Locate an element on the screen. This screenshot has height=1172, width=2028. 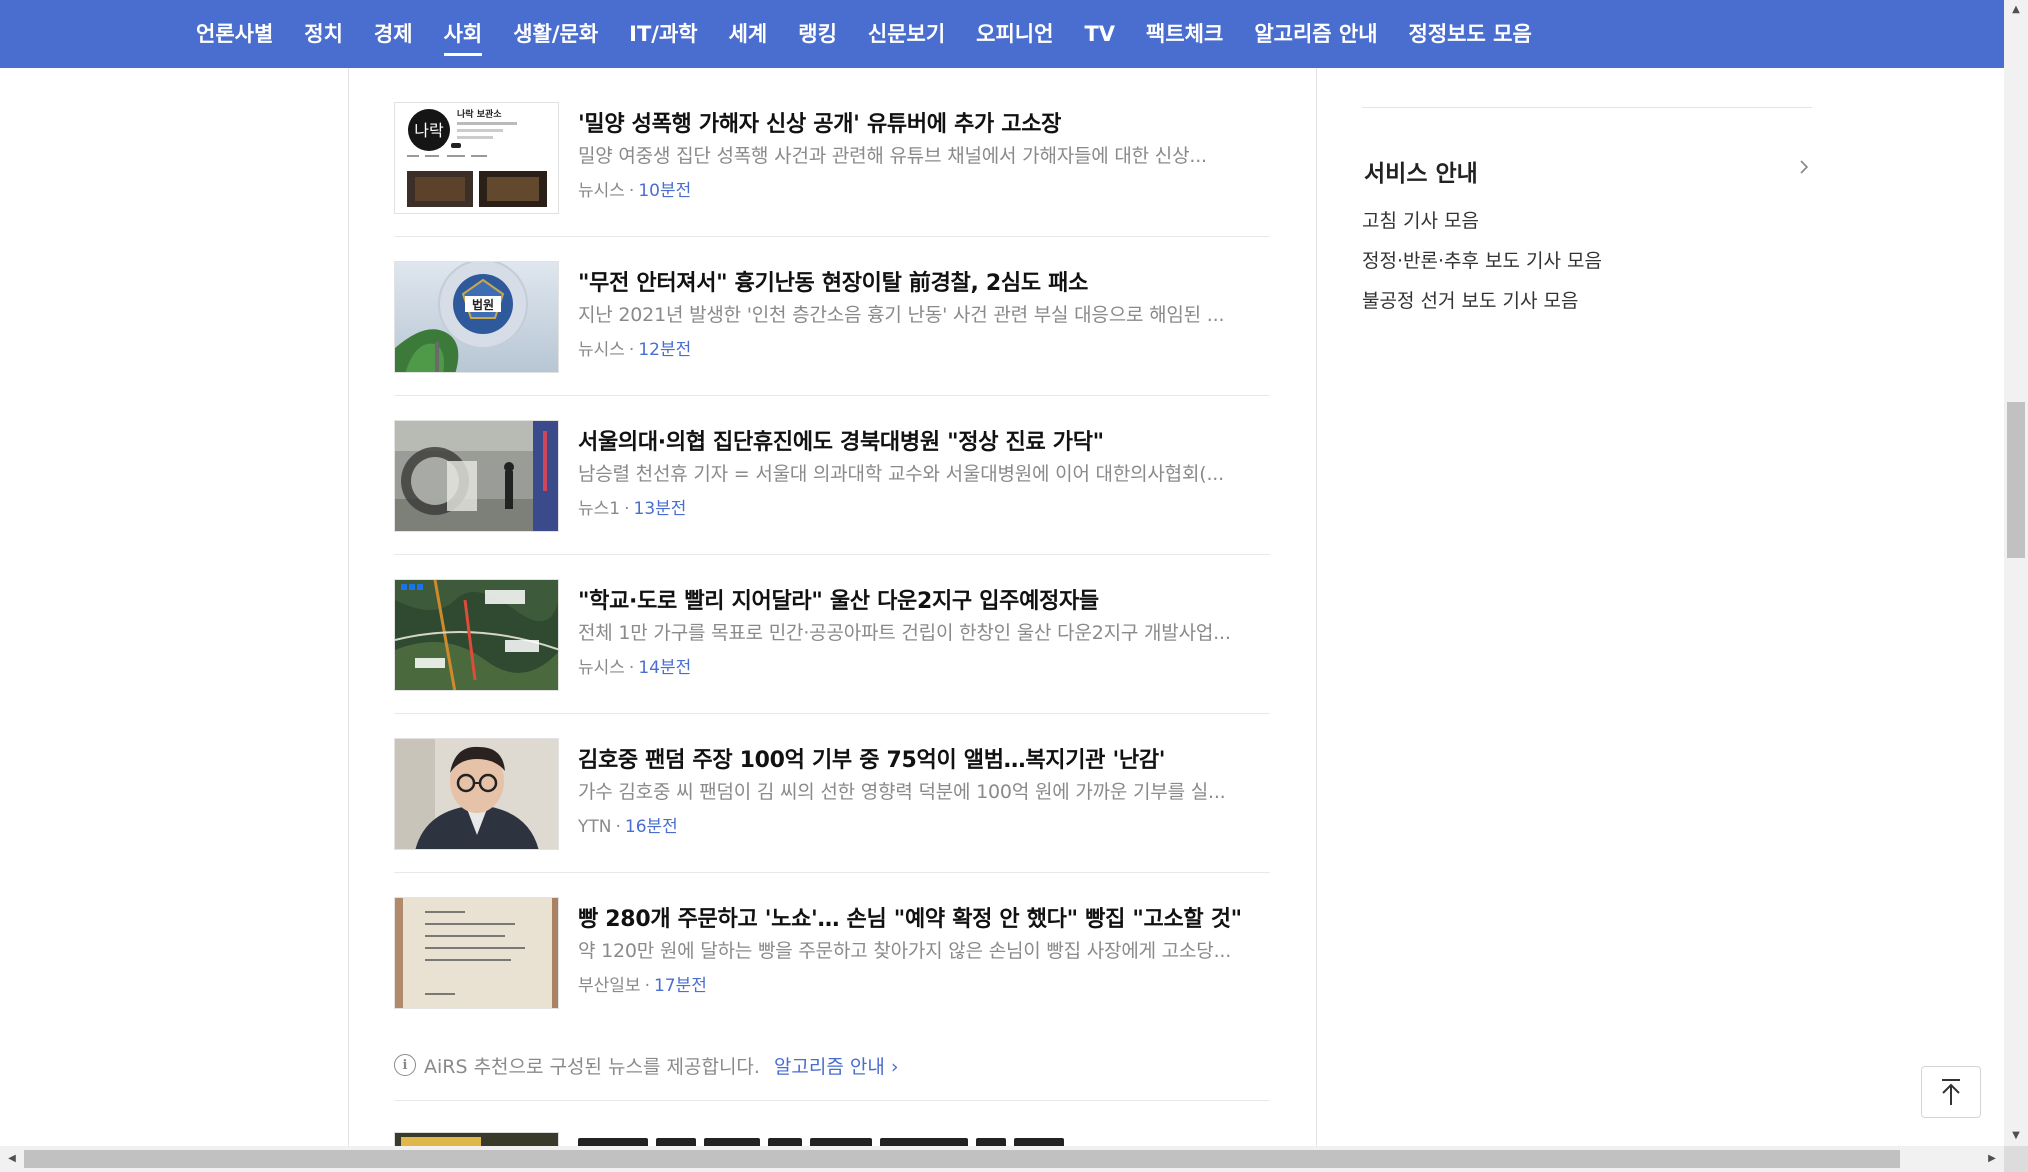
list-item-partial is located at coordinates (832, 1139).